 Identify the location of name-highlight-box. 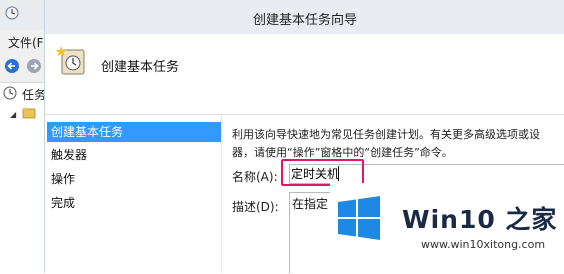
(322, 172).